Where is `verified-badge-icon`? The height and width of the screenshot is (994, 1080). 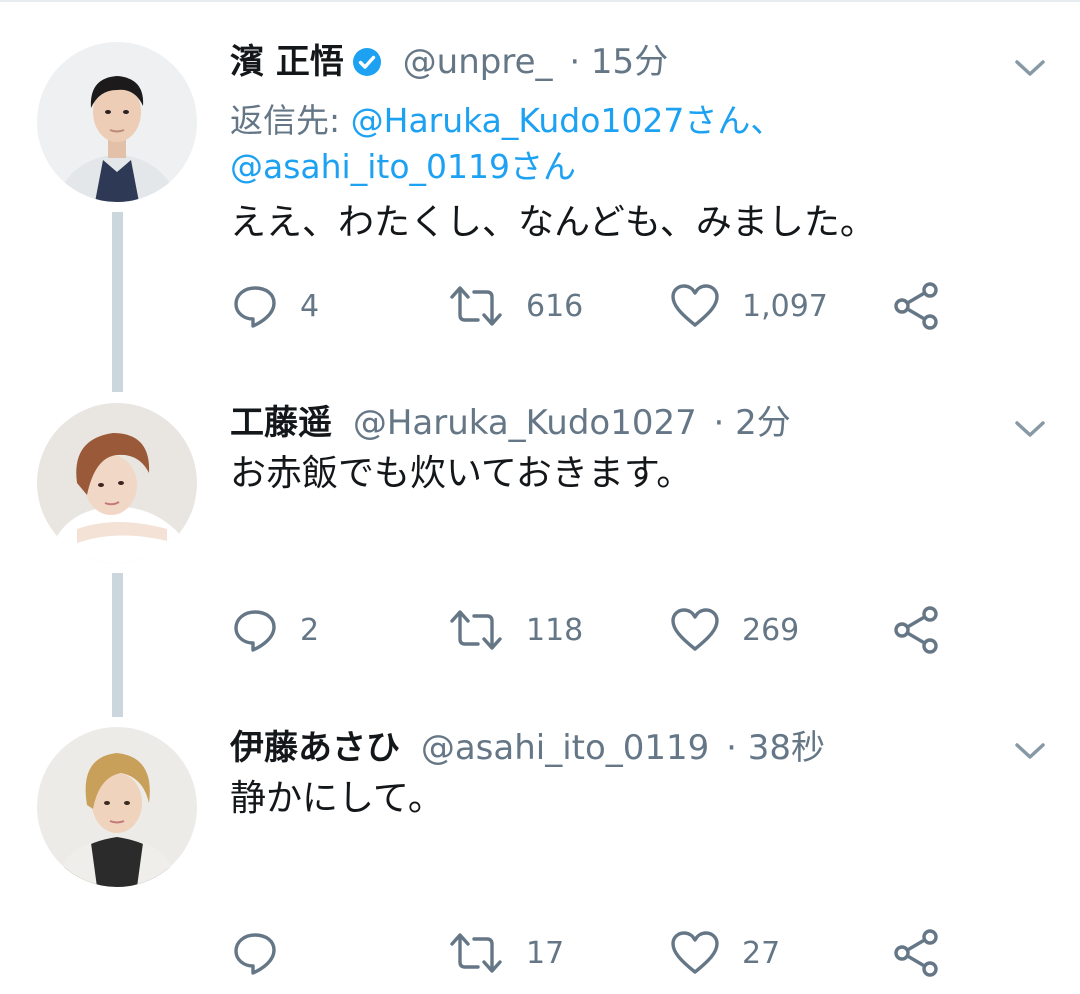
verified-badge-icon is located at coordinates (367, 66).